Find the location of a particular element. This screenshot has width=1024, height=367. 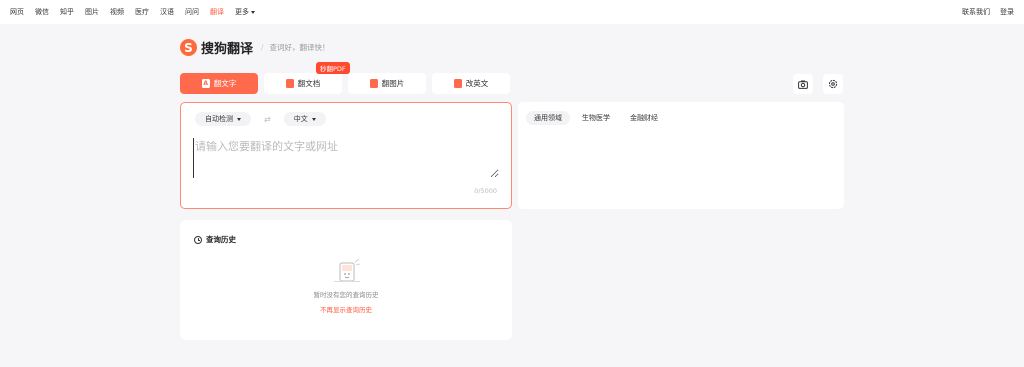

domain-biomedical: 生物医学 is located at coordinates (596, 118).